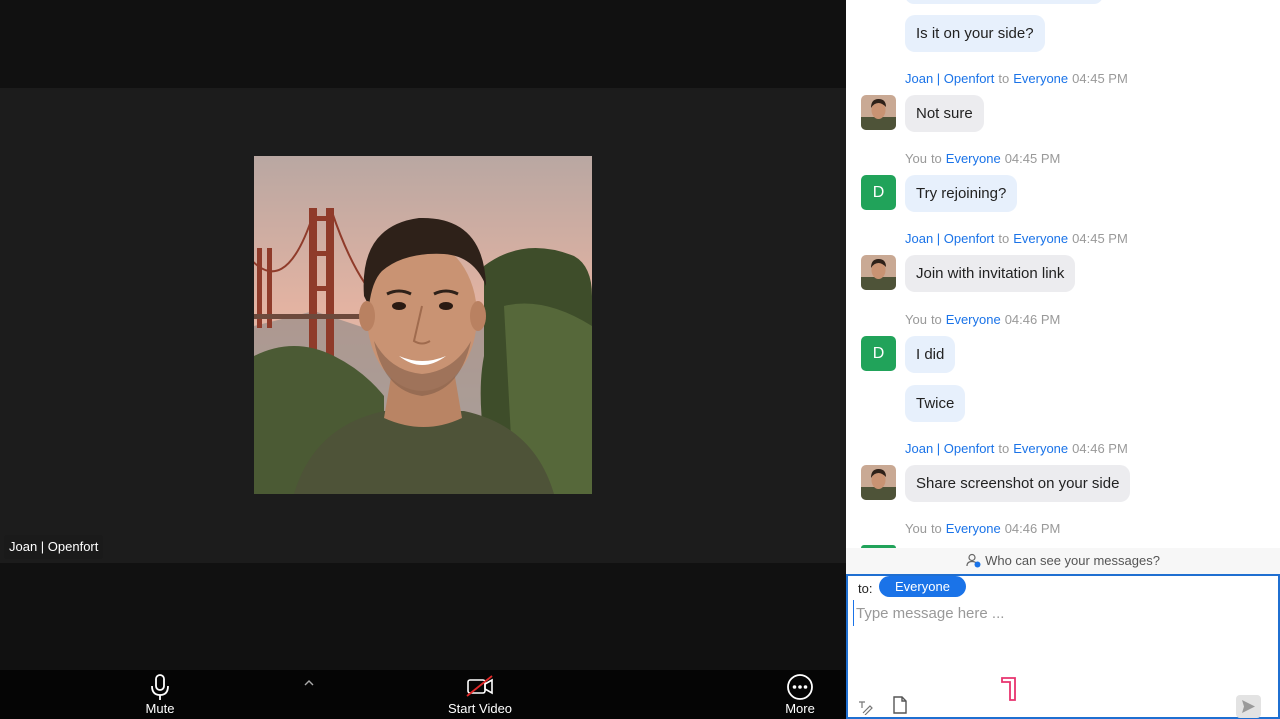  Describe the element at coordinates (944, 113) in the screenshot. I see `message-bubble: Not sure` at that location.